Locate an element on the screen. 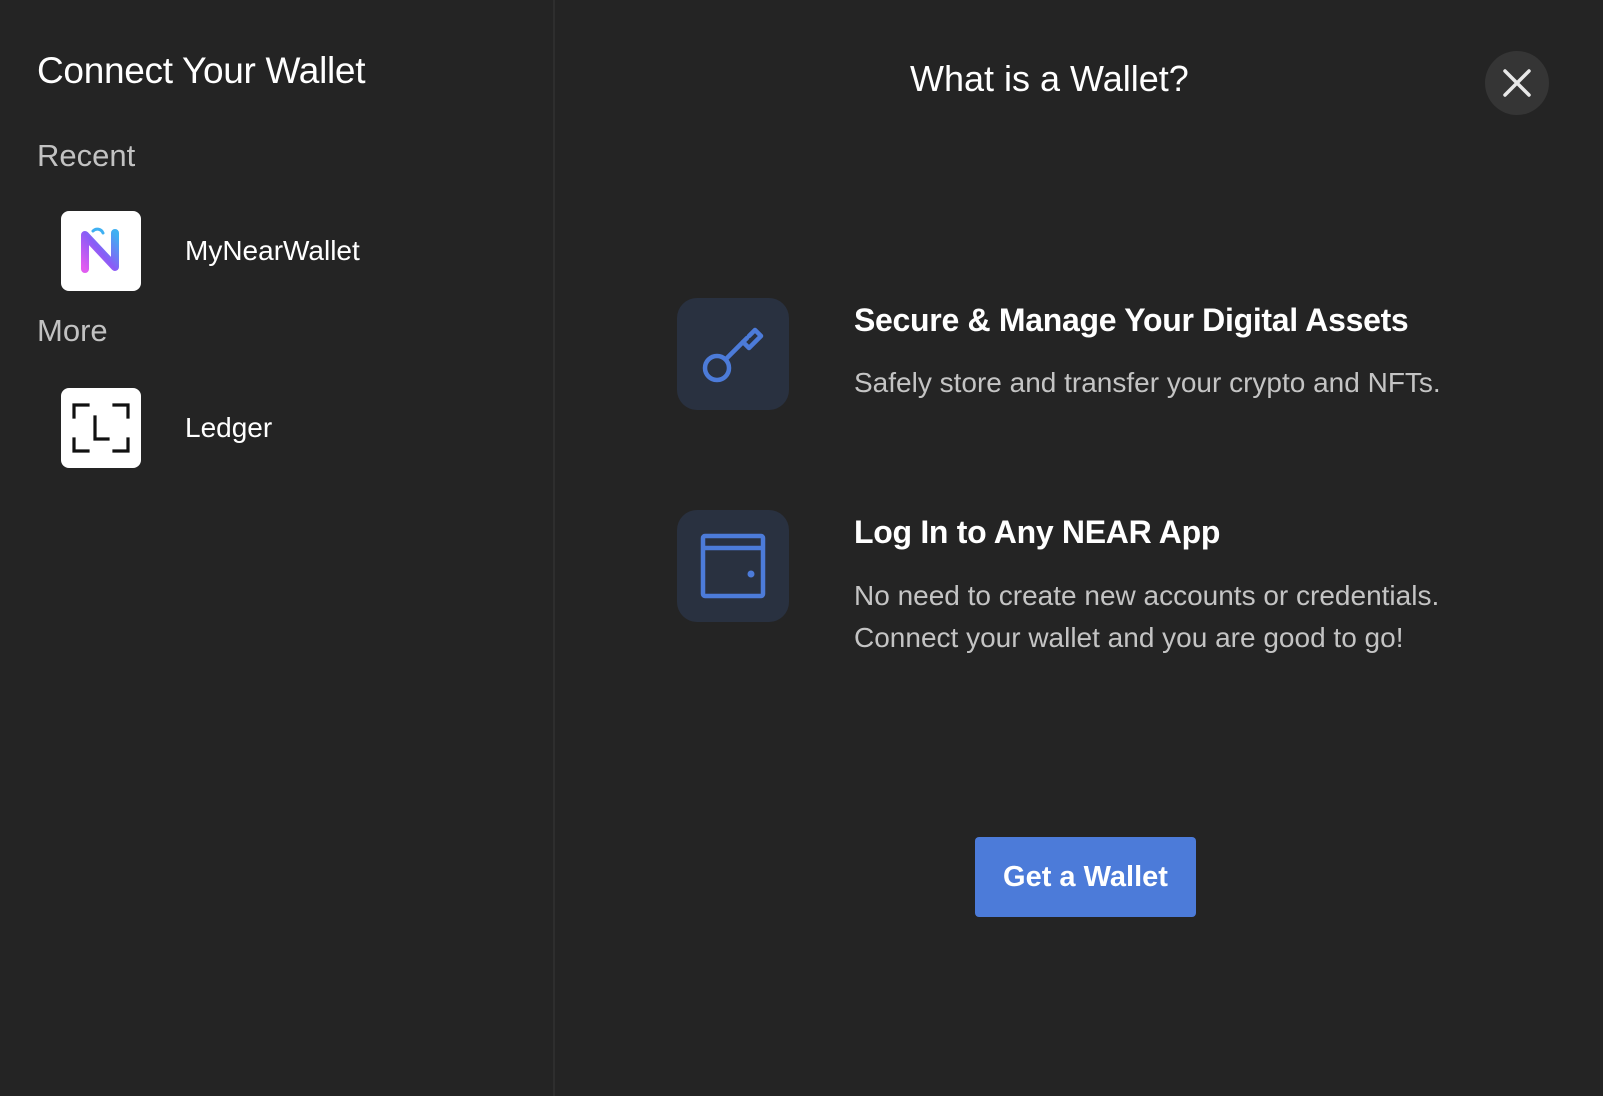  wallet-name: Ledger is located at coordinates (229, 427).